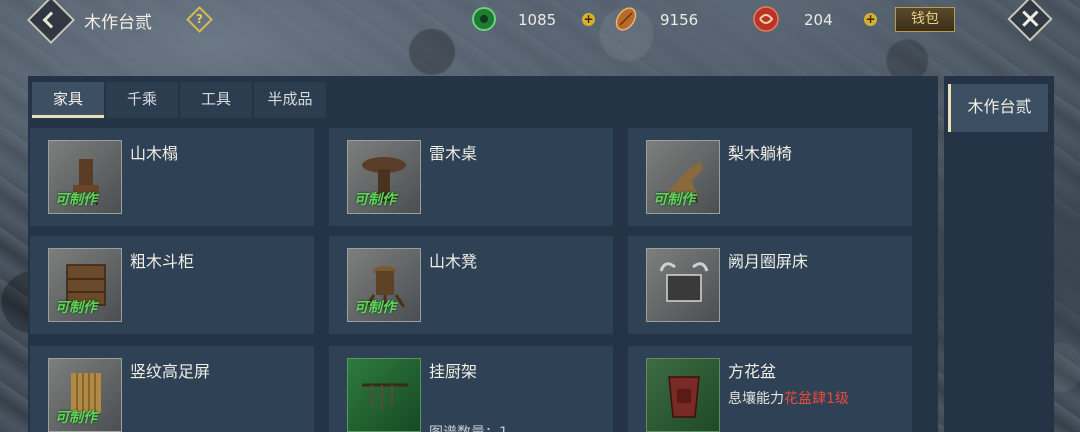 Image resolution: width=1080 pixels, height=432 pixels. I want to click on tab-furniture: 家具, so click(68, 100).